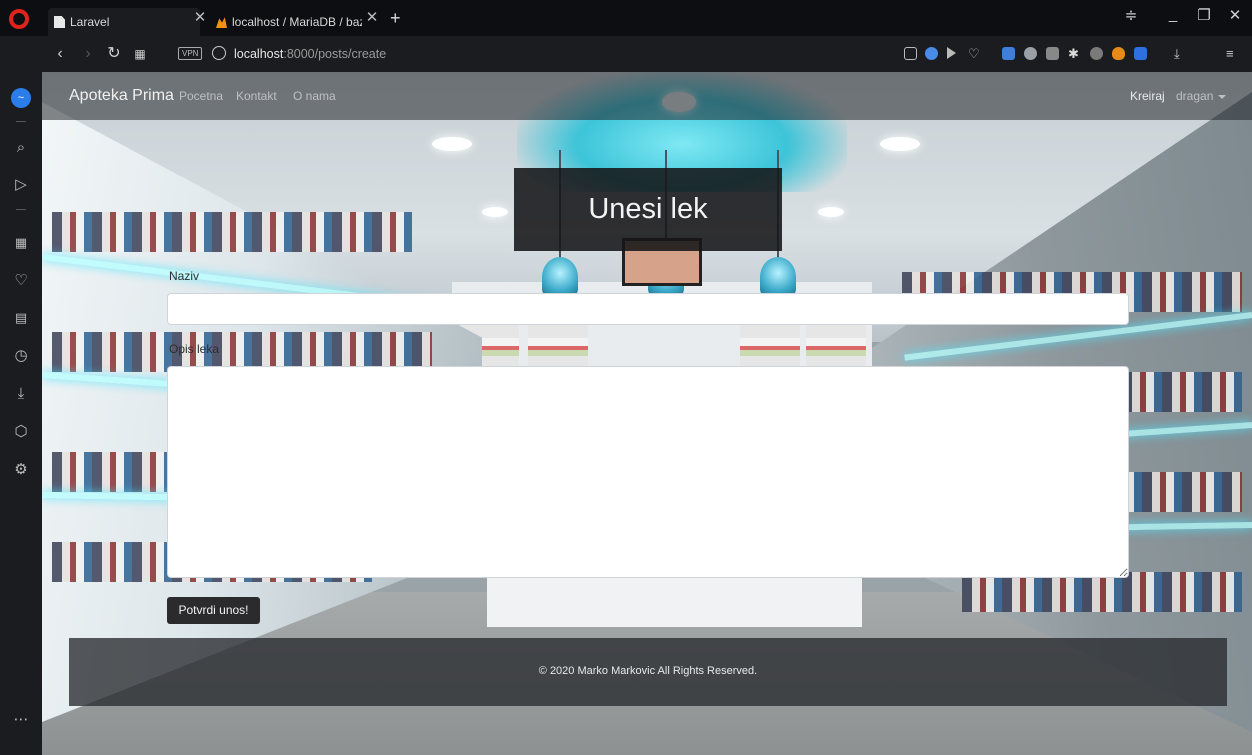 This screenshot has width=1252, height=755. Describe the element at coordinates (21, 413) in the screenshot. I see `opera-sidebar: ~ ⌕ ▷ ▦ ♡ ▤ ◷ ⤓ ⬡ ⚙ ⋯` at that location.